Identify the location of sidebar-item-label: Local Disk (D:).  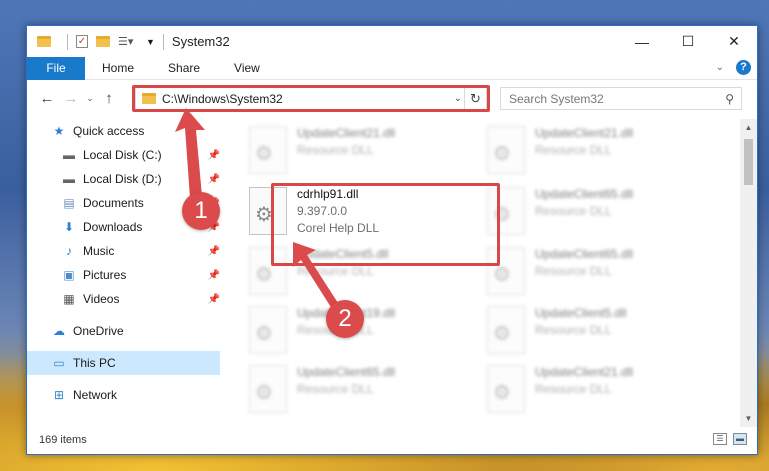
(122, 179).